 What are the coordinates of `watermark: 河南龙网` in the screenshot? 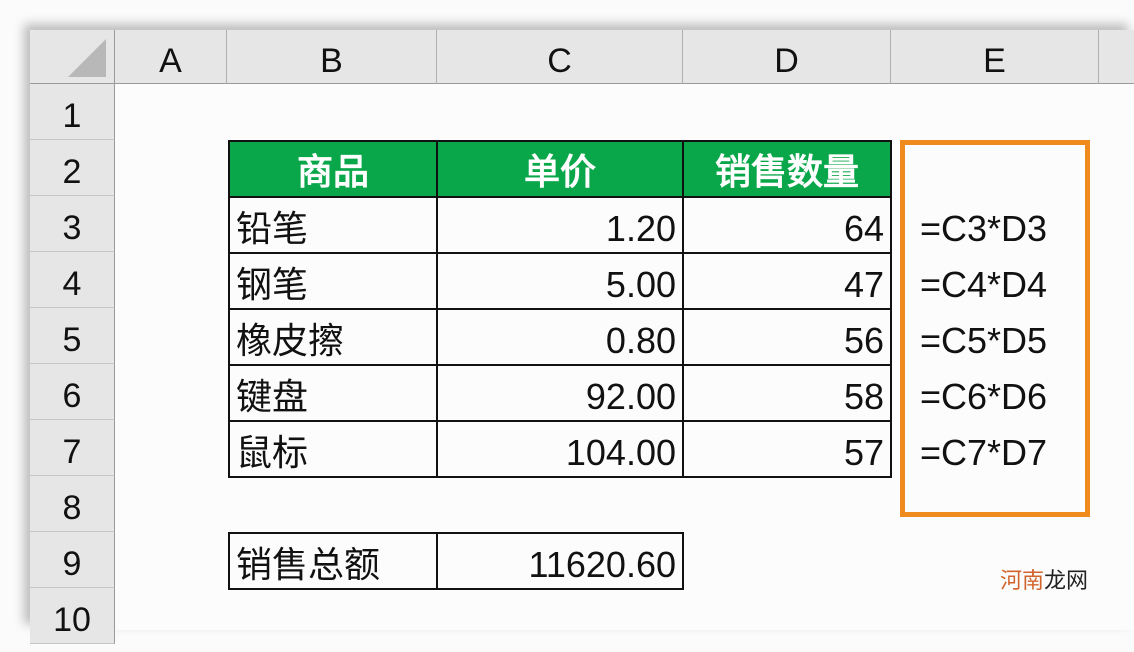 It's located at (1044, 579).